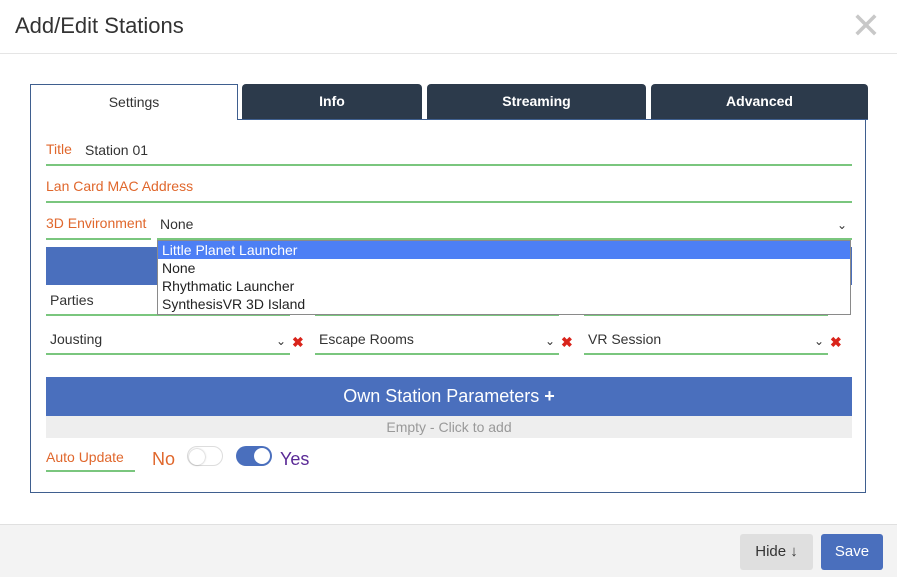  What do you see at coordinates (366, 339) in the screenshot?
I see `category-select-escape-rooms: Escape Rooms` at bounding box center [366, 339].